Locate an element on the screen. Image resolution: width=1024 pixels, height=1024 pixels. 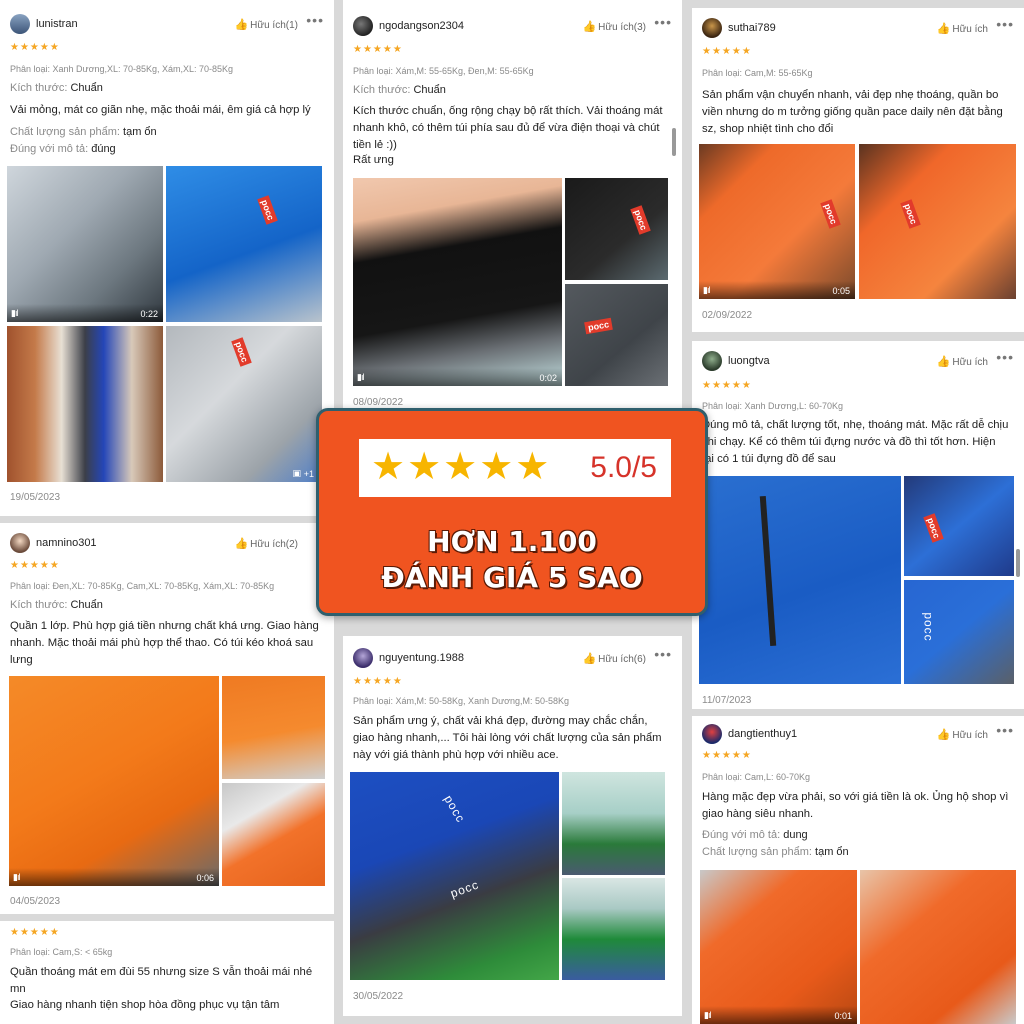
video-duration: 0:22 is located at coordinates (149, 314).